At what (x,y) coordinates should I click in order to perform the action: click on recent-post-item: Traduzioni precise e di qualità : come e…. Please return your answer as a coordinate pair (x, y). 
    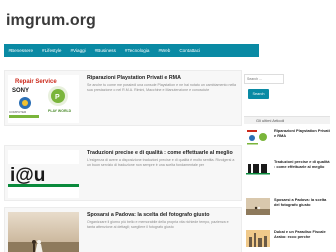
    Looking at the image, I should click on (287, 169).